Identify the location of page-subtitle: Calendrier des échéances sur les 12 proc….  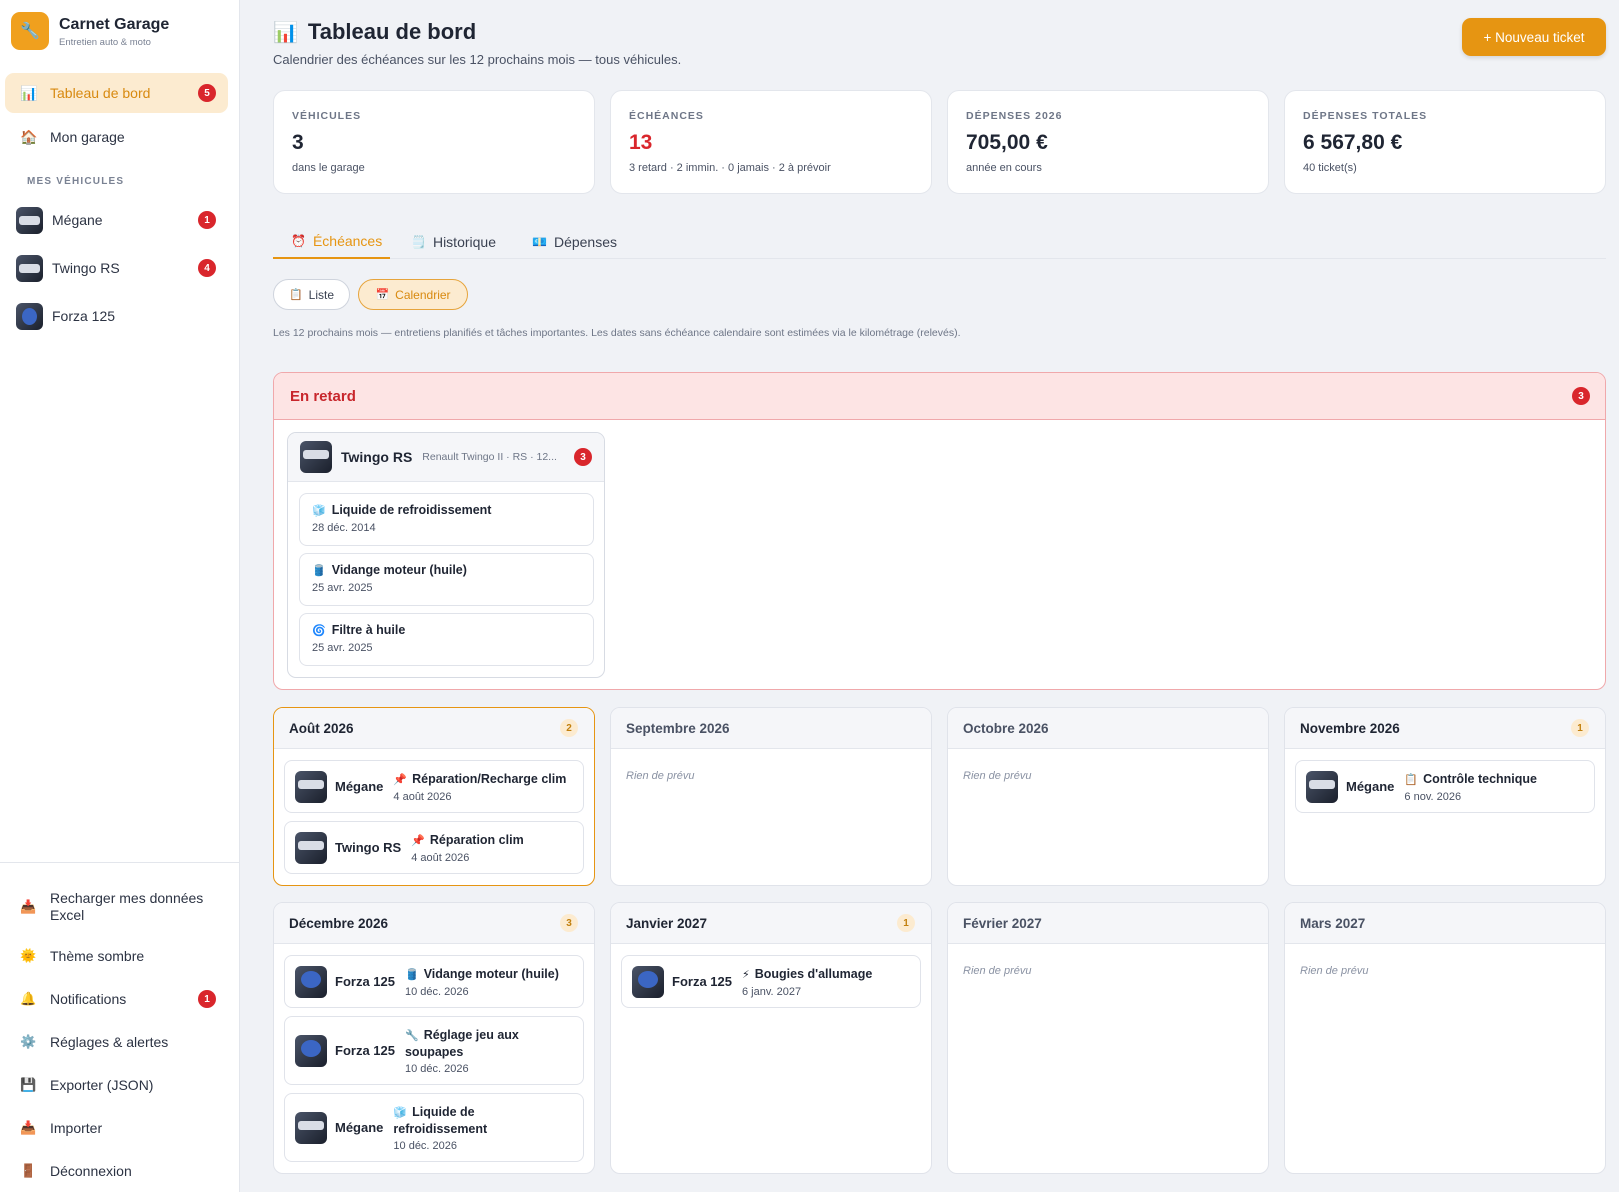
(477, 59).